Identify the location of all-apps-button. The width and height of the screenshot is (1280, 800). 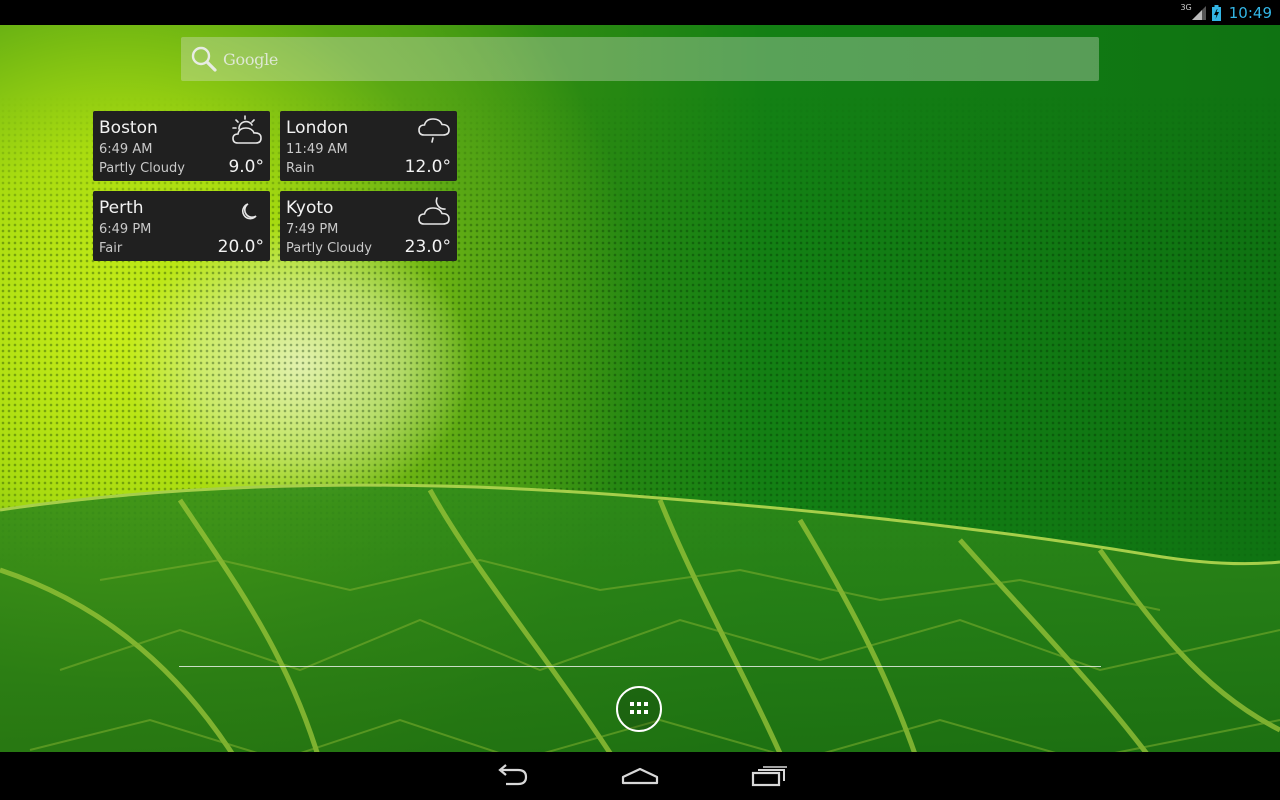
(639, 709).